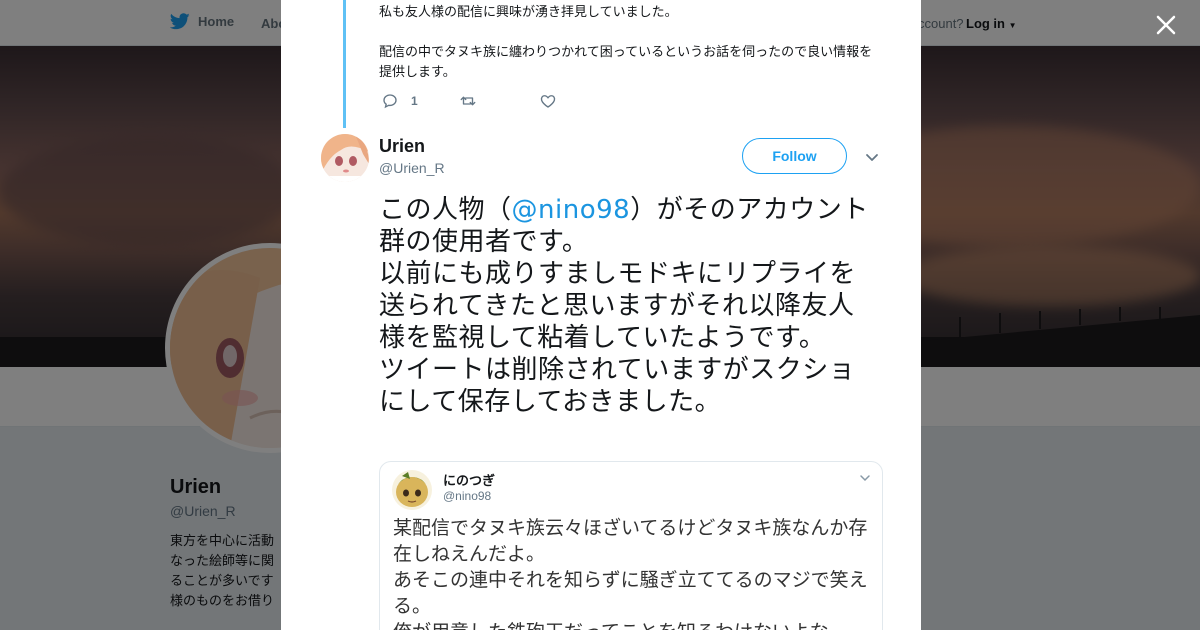  Describe the element at coordinates (630, 593) in the screenshot. I see `embedded-text-line: あそこの連中それを知らずに騒ぎ立ててるのマジで笑える。` at that location.